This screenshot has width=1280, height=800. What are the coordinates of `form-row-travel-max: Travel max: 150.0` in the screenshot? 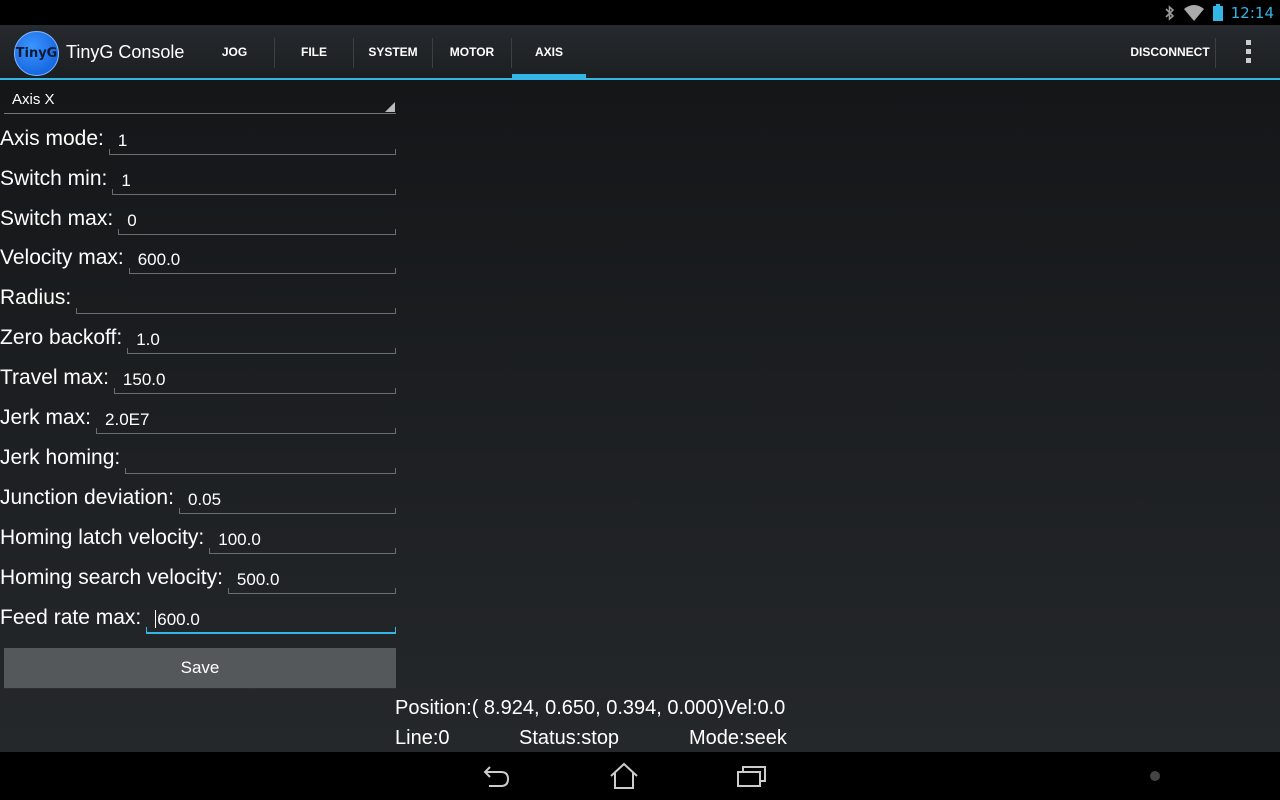 It's located at (198, 378).